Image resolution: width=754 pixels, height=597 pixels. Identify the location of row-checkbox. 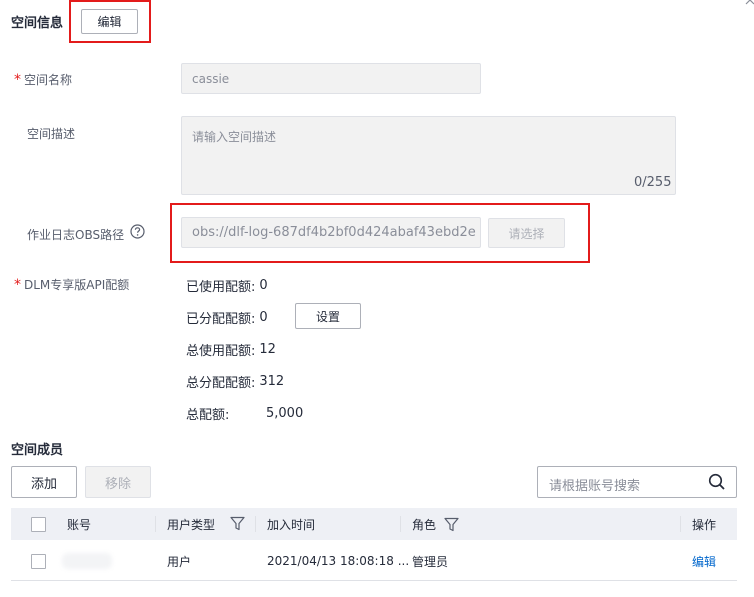
(38, 561).